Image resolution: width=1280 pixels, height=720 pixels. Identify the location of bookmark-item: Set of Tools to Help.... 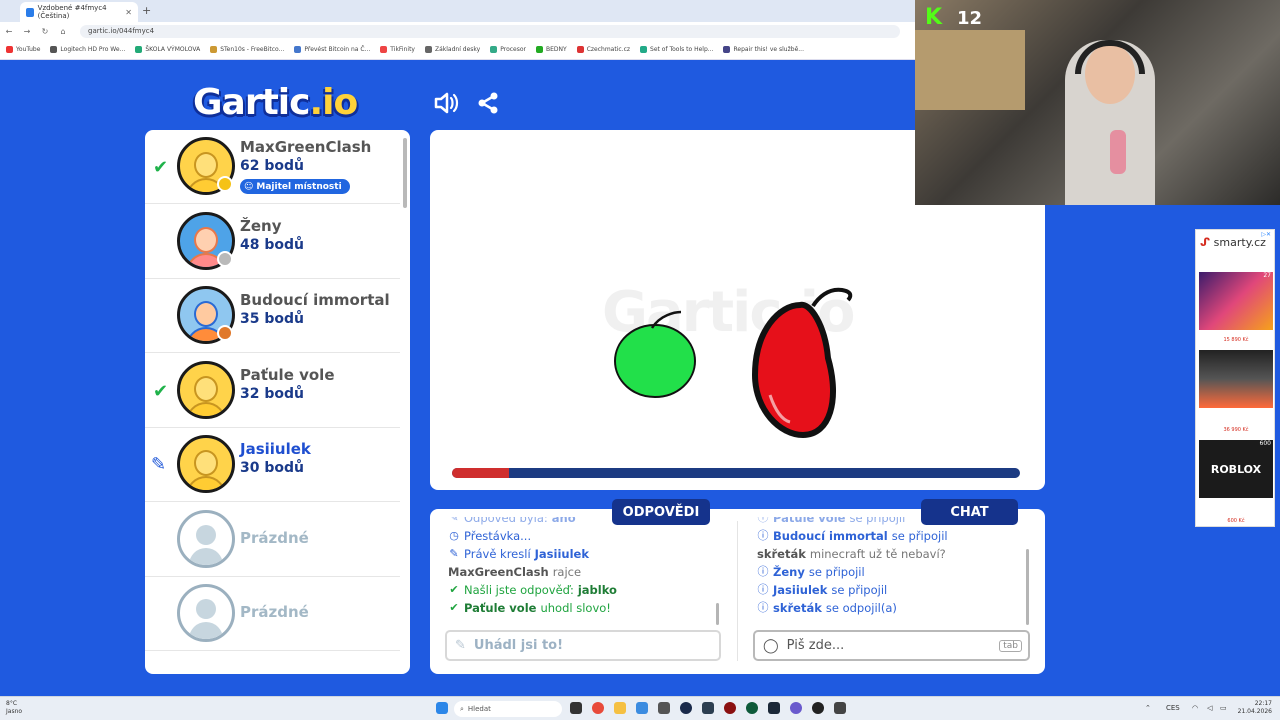
(676, 49).